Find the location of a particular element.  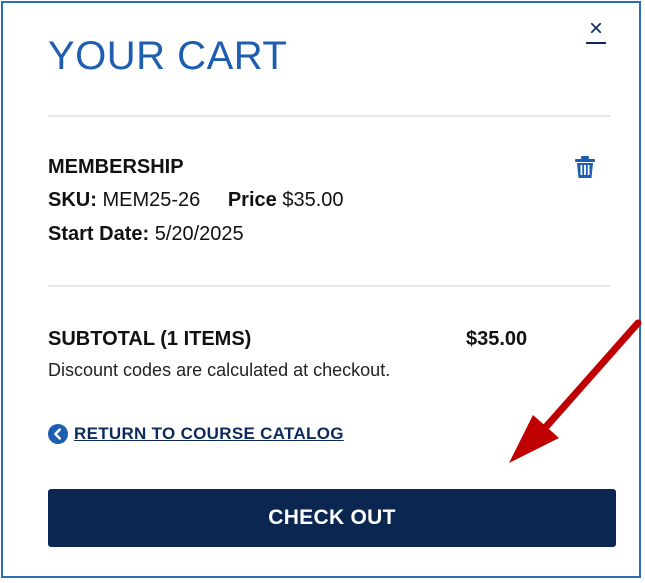

close-icon: × is located at coordinates (595, 28).